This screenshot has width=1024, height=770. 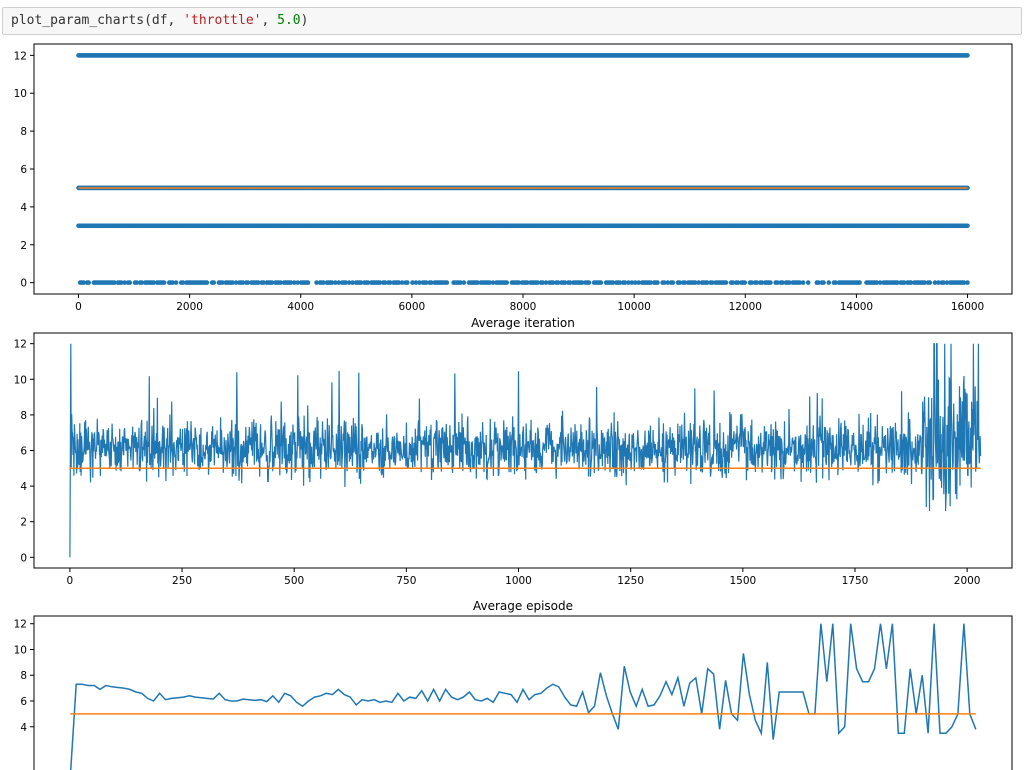 What do you see at coordinates (856, 307) in the screenshot?
I see `x-tick-label: 14000` at bounding box center [856, 307].